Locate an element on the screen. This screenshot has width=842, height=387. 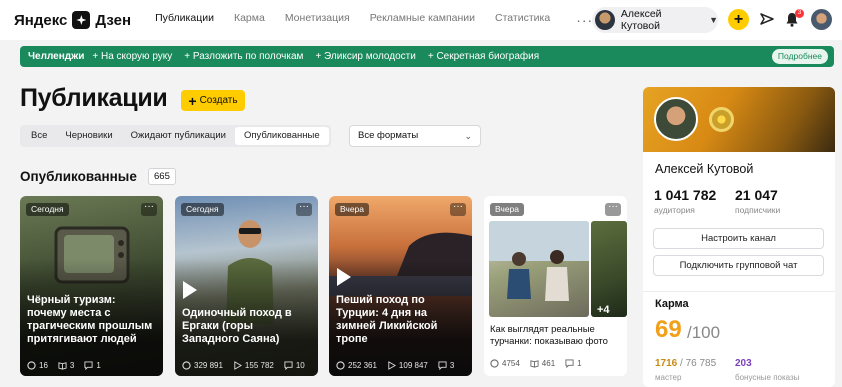
channel-name: Алексей Кутовой is located at coordinates (704, 169).